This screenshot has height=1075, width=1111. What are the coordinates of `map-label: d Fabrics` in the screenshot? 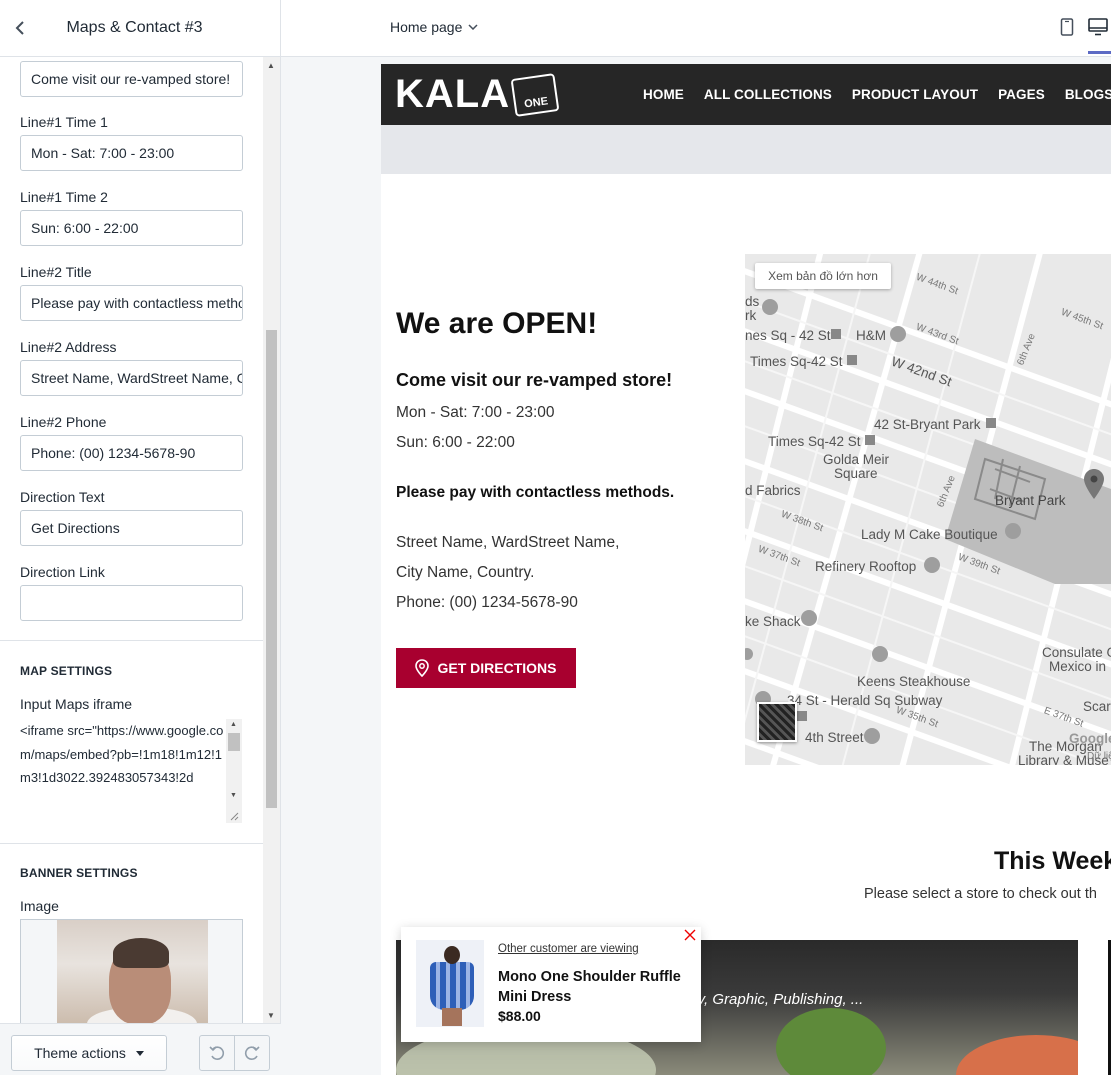 It's located at (773, 490).